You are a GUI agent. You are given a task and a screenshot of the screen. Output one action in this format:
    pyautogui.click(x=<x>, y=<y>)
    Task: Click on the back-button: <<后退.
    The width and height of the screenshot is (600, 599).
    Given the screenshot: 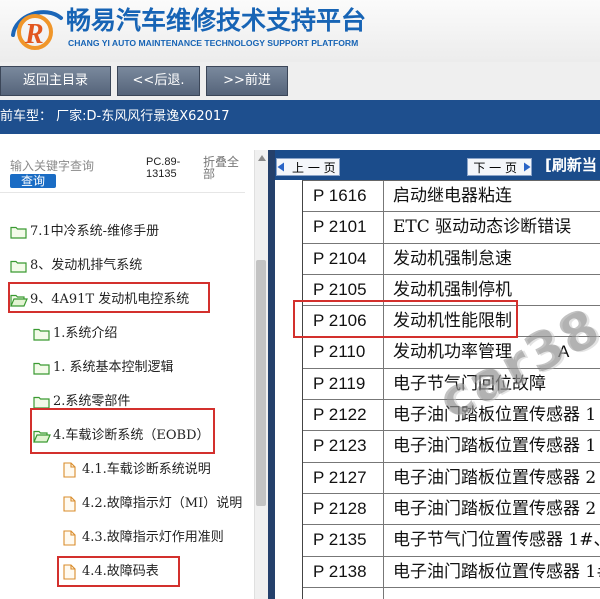 What is the action you would take?
    pyautogui.click(x=158, y=81)
    